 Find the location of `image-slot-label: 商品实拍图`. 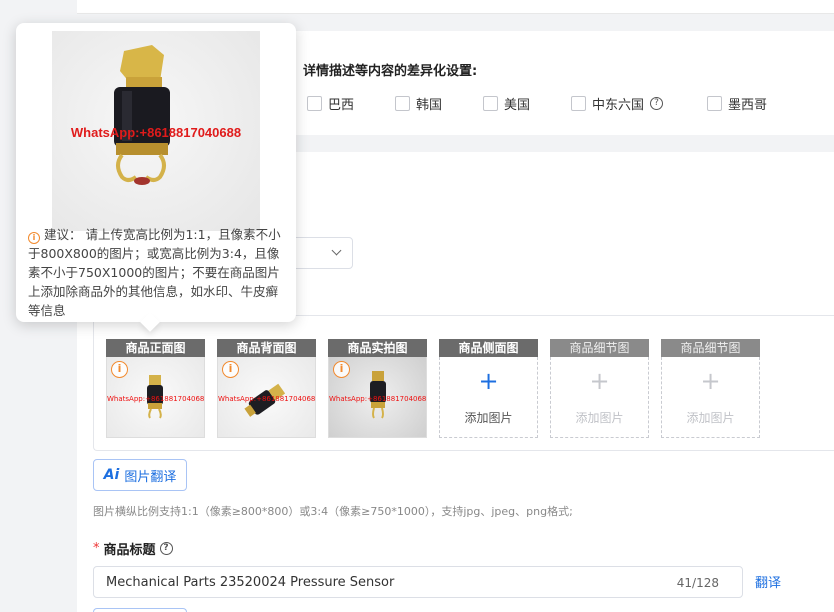

image-slot-label: 商品实拍图 is located at coordinates (377, 348).